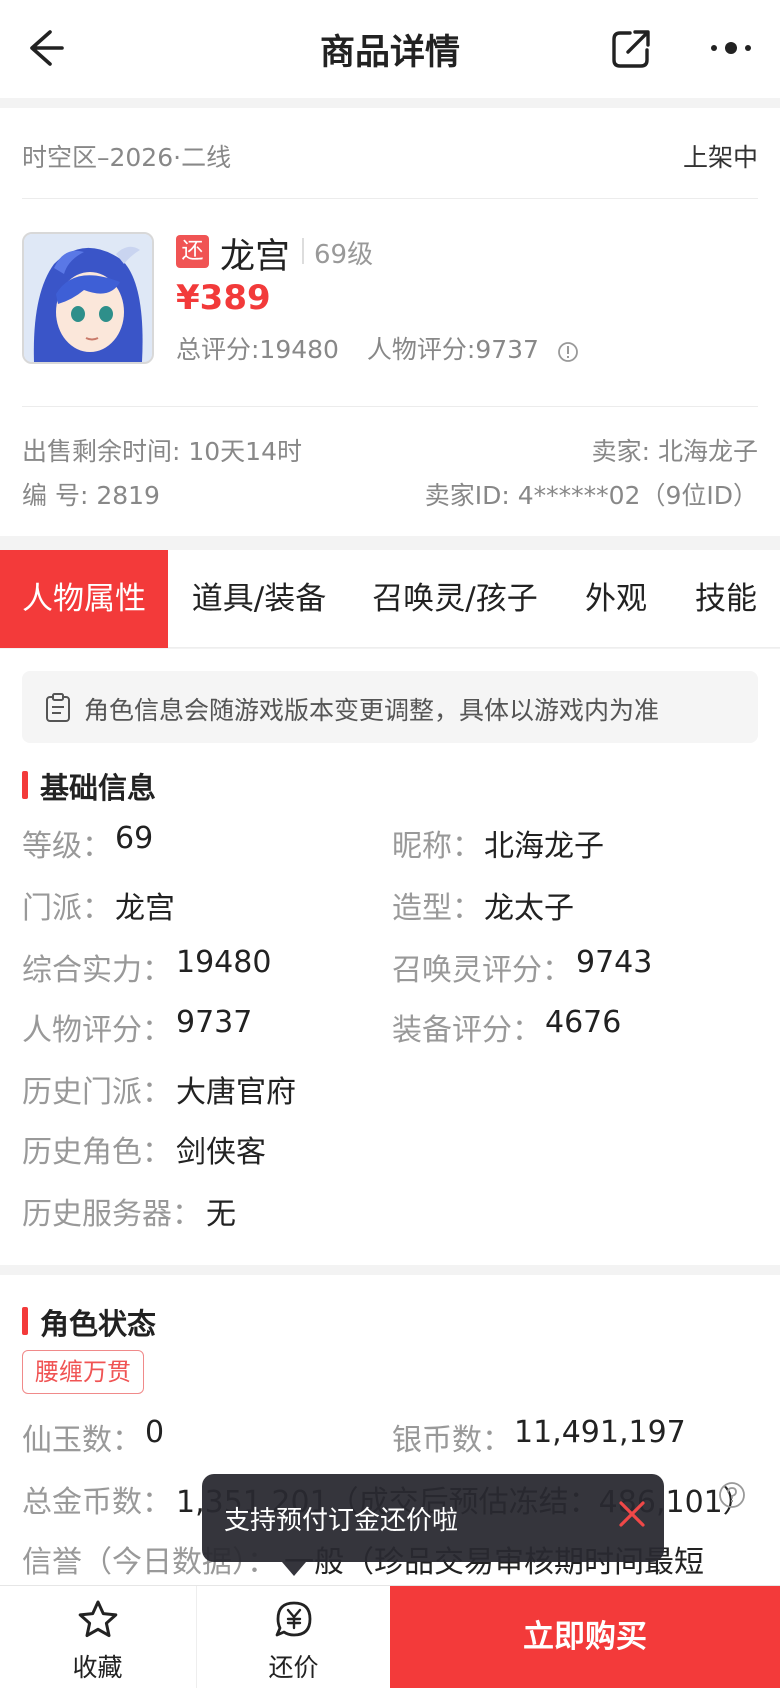  I want to click on field-value-summon-score: 9743, so click(614, 962).